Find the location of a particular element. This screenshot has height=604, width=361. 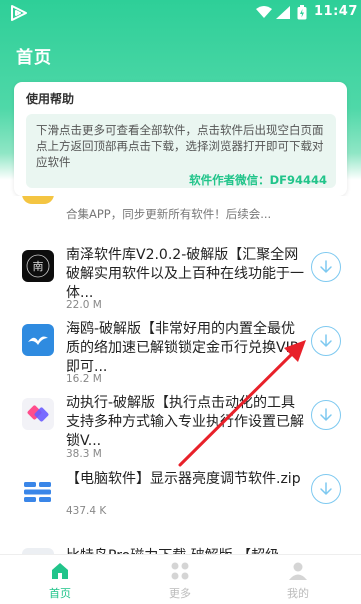

home-icon is located at coordinates (60, 571).